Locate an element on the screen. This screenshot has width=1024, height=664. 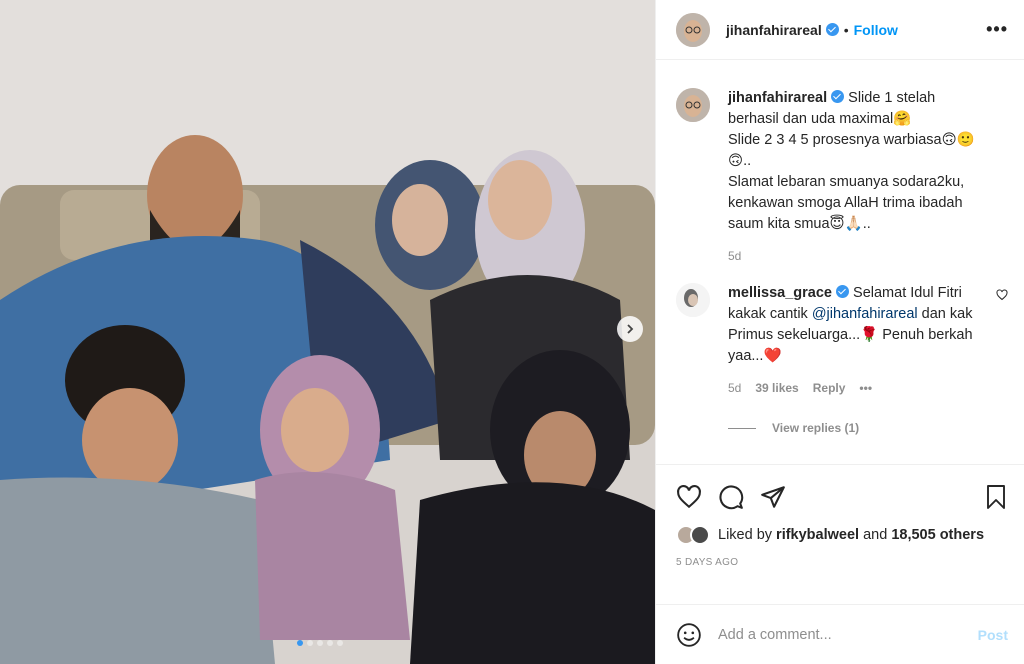
comment-meta: 5d 39 likes Reply ••• is located at coordinates (855, 388).